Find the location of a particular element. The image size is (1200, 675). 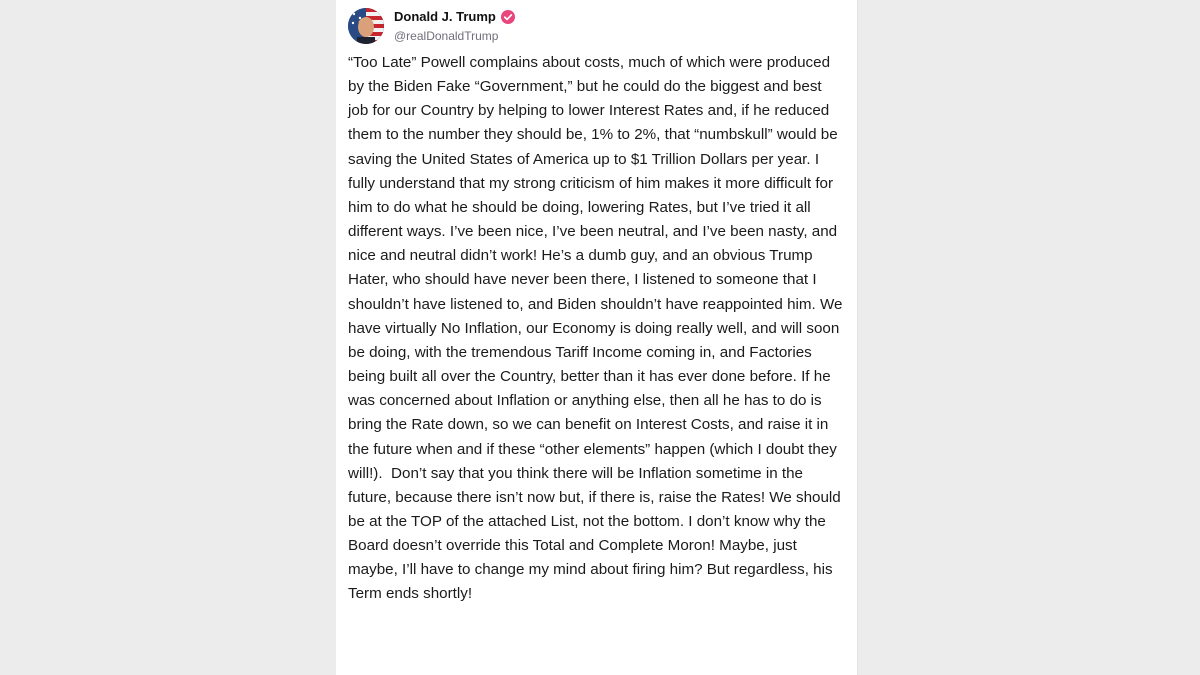

author-name-row: Donald J. Trump is located at coordinates (454, 16).